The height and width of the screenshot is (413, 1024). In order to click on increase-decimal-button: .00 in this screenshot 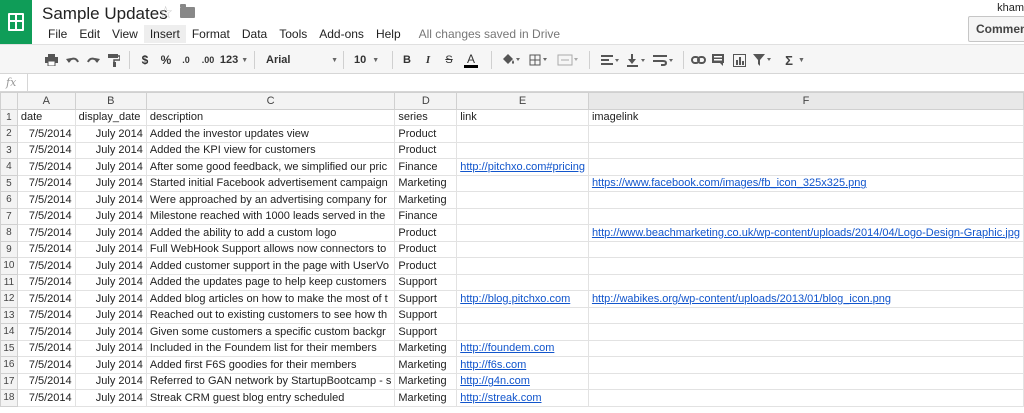, I will do `click(208, 60)`.